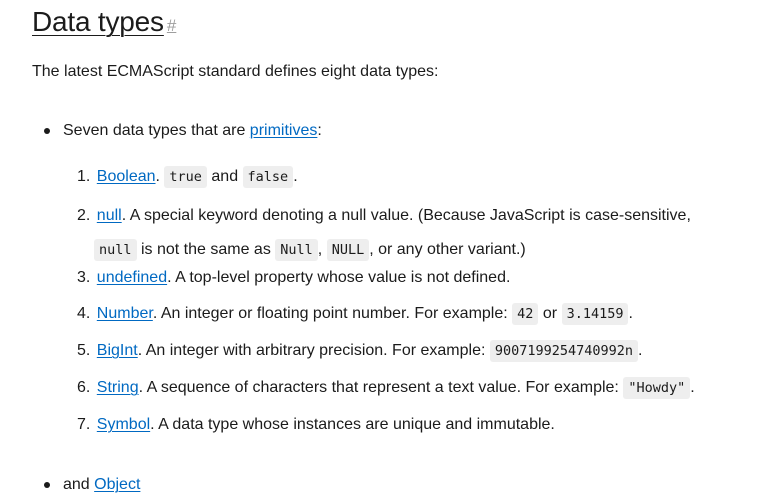  What do you see at coordinates (84, 424) in the screenshot?
I see `item-number: 7.` at bounding box center [84, 424].